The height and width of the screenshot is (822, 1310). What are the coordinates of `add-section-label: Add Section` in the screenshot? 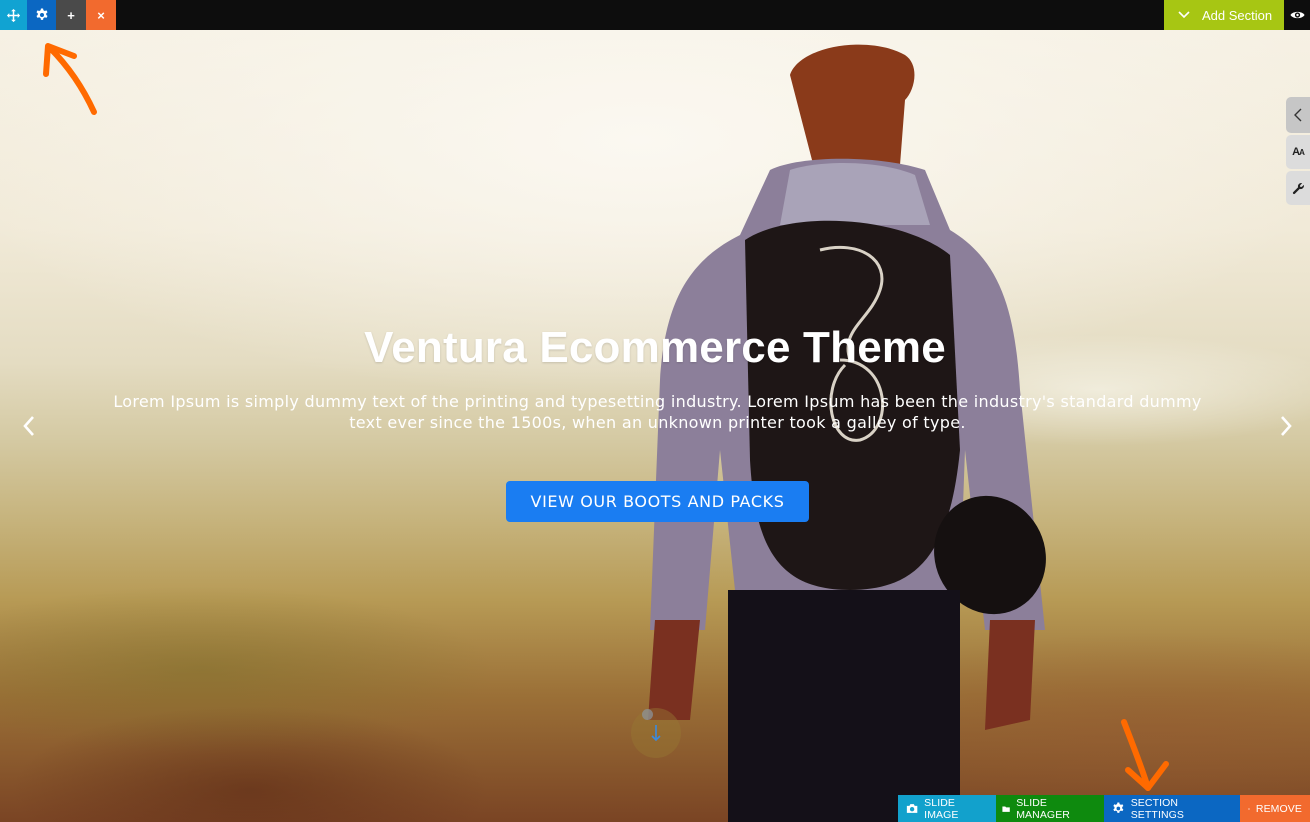 It's located at (1237, 15).